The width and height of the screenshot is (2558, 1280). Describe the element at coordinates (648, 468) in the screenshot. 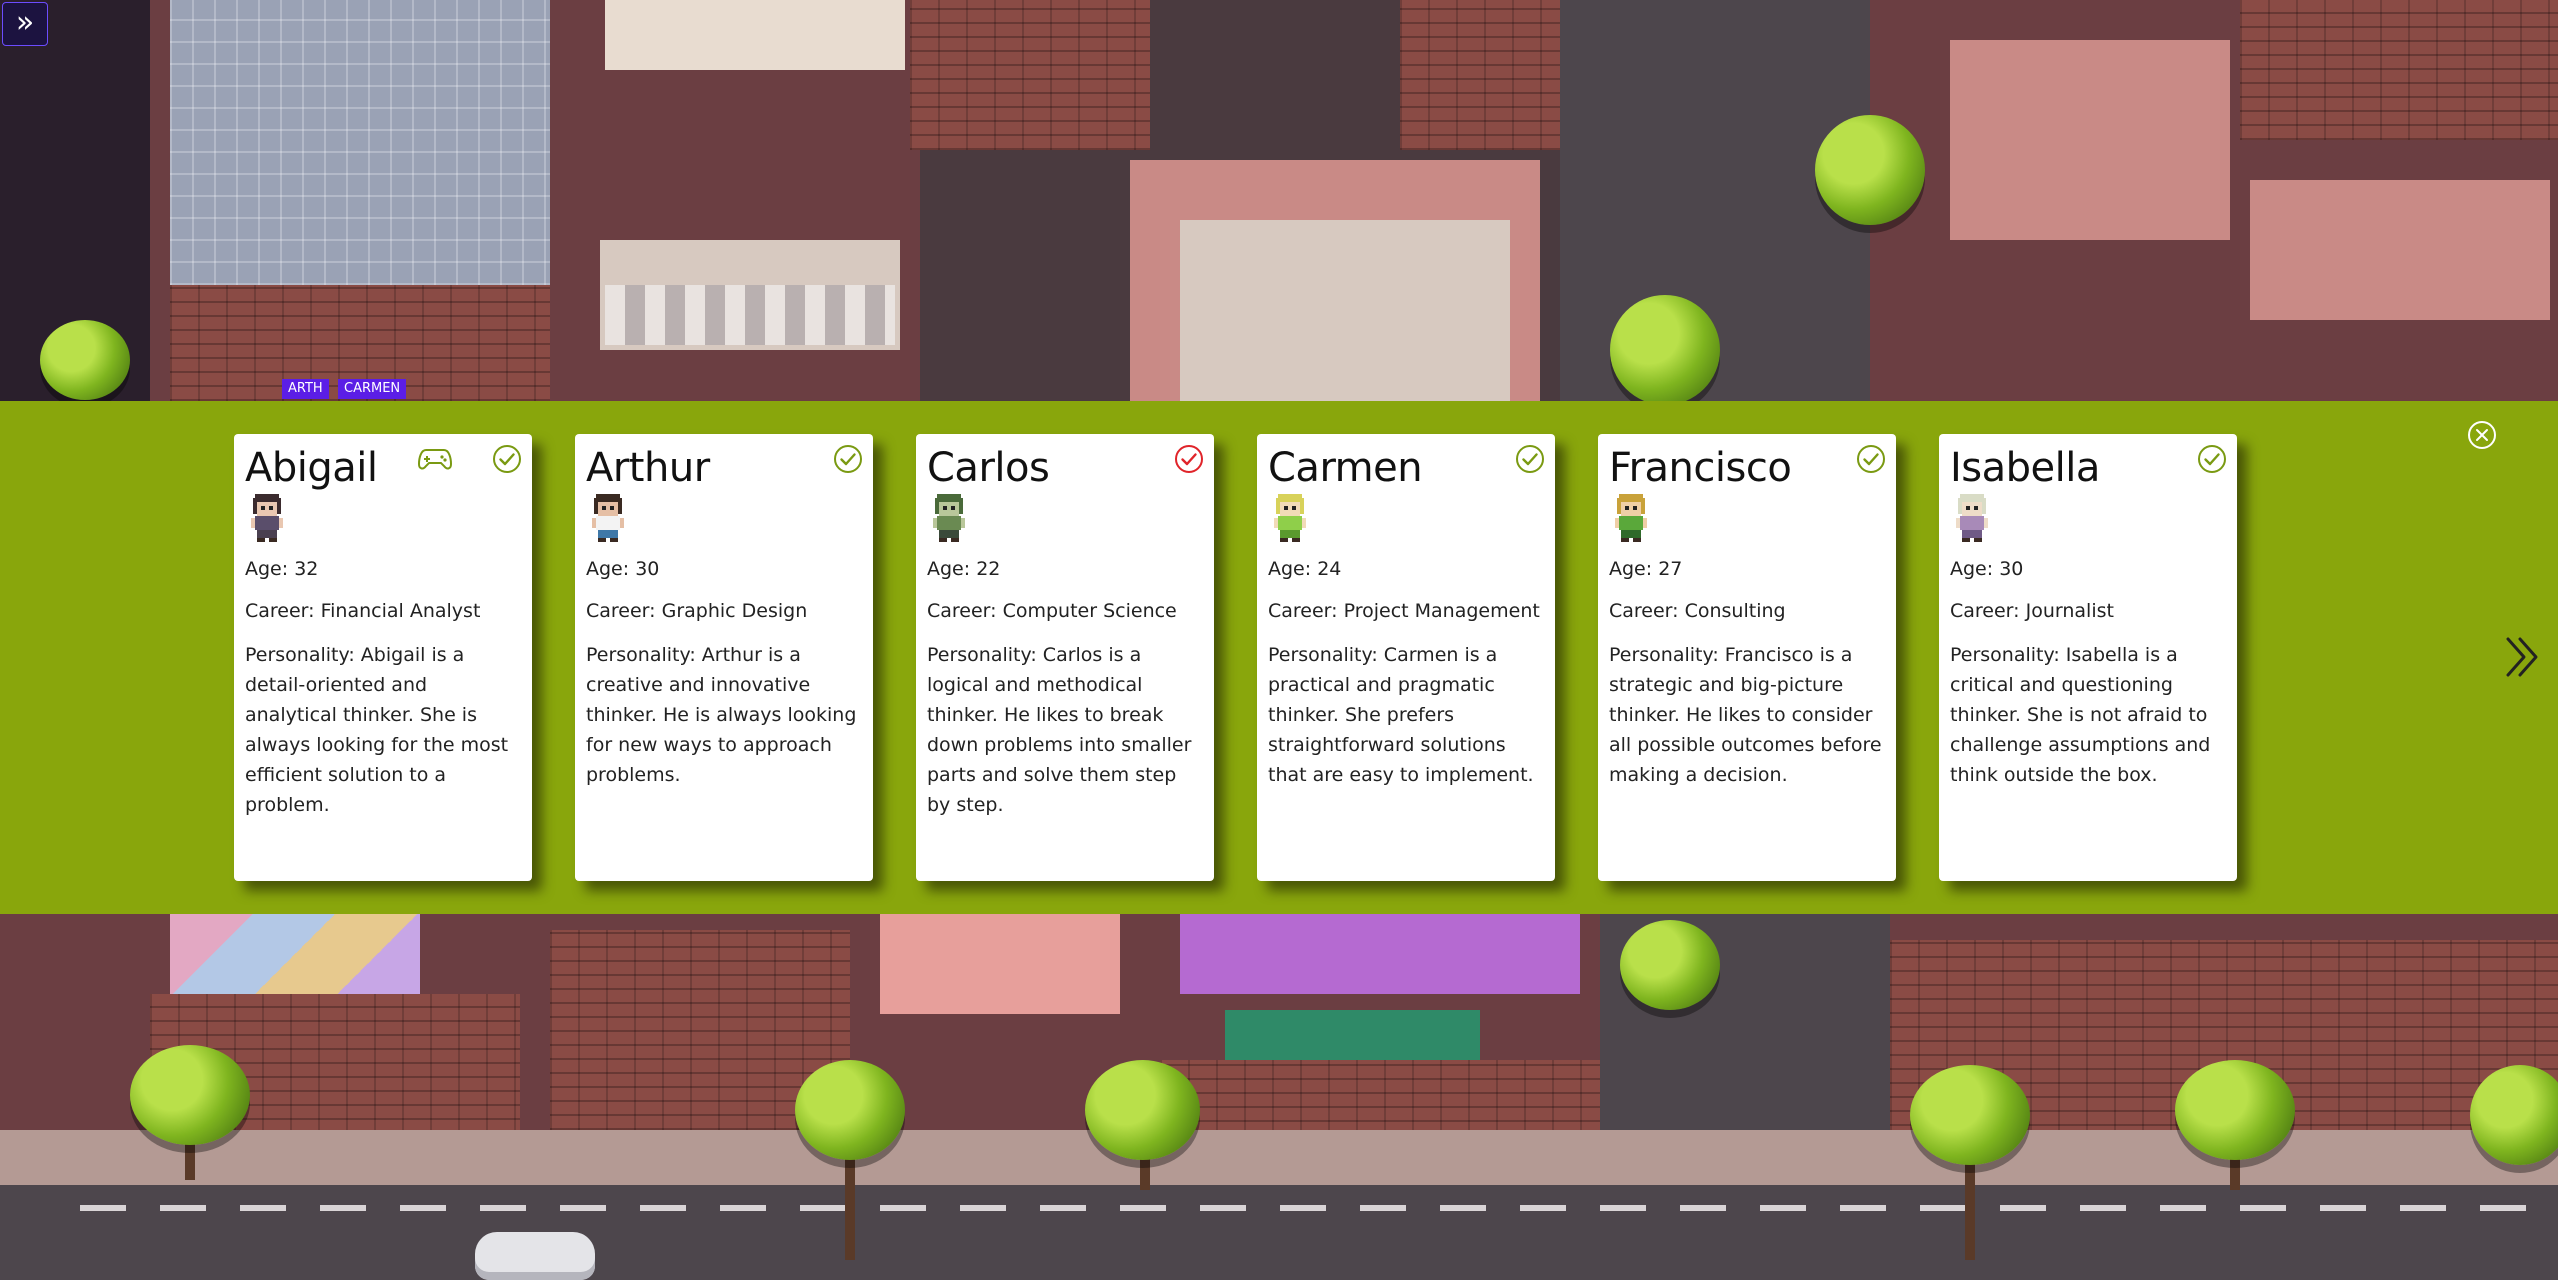

I see `character-name: Arthur` at that location.